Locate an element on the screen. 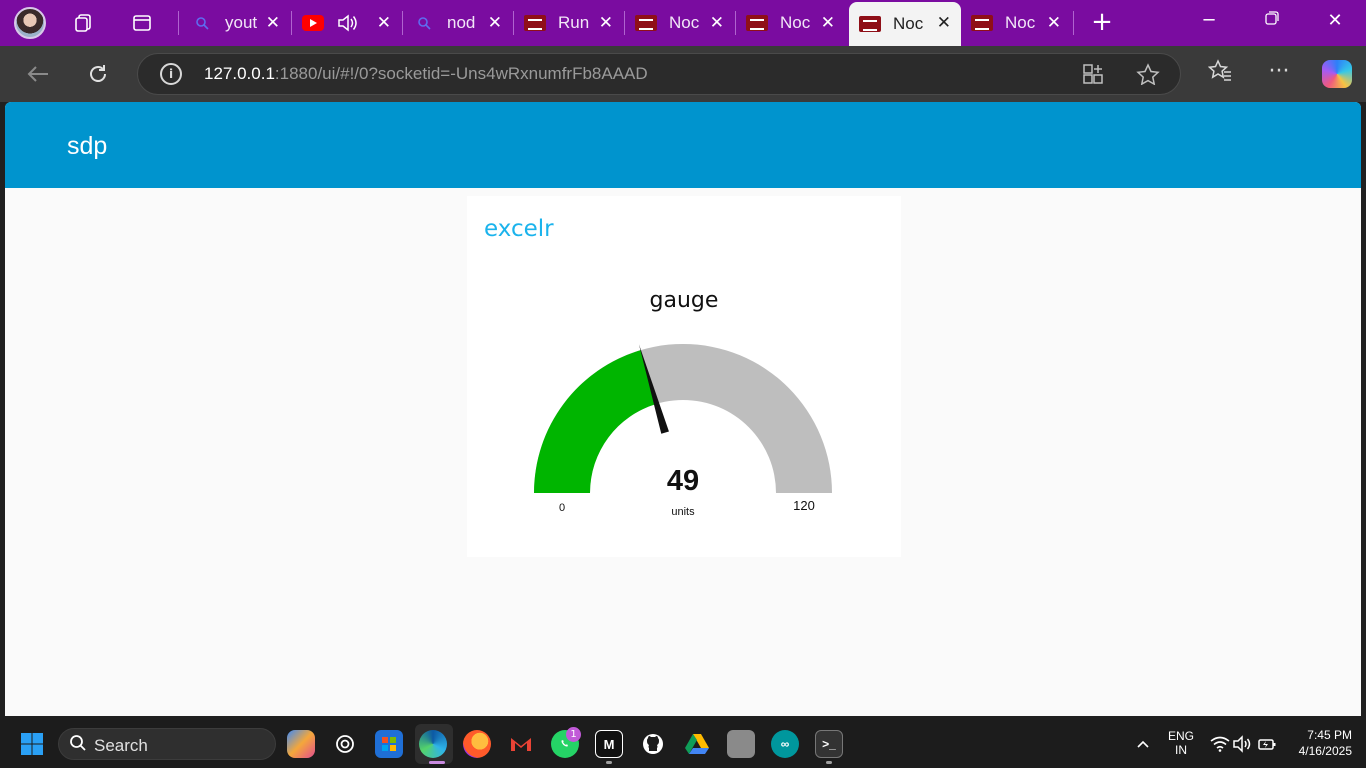 The height and width of the screenshot is (768, 1366). windows-taskbar: Search 1 M ∞ >_ ENG IN 7:45 PM 4/16/2025 is located at coordinates (683, 744).